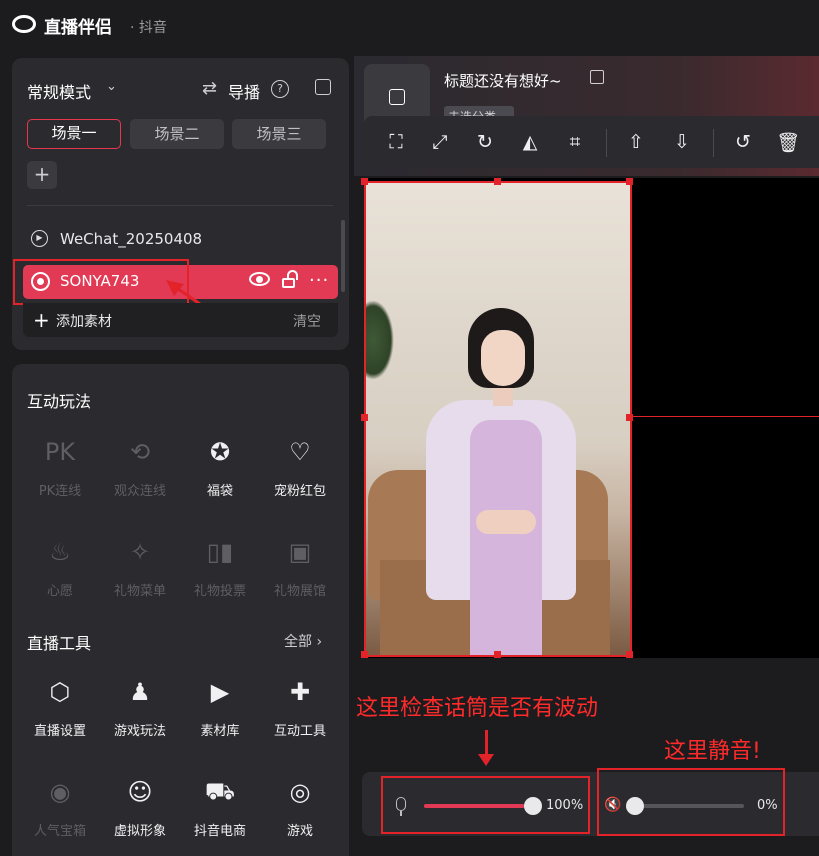  What do you see at coordinates (60, 713) in the screenshot?
I see `tool-item: ⬡ 直播设置` at bounding box center [60, 713].